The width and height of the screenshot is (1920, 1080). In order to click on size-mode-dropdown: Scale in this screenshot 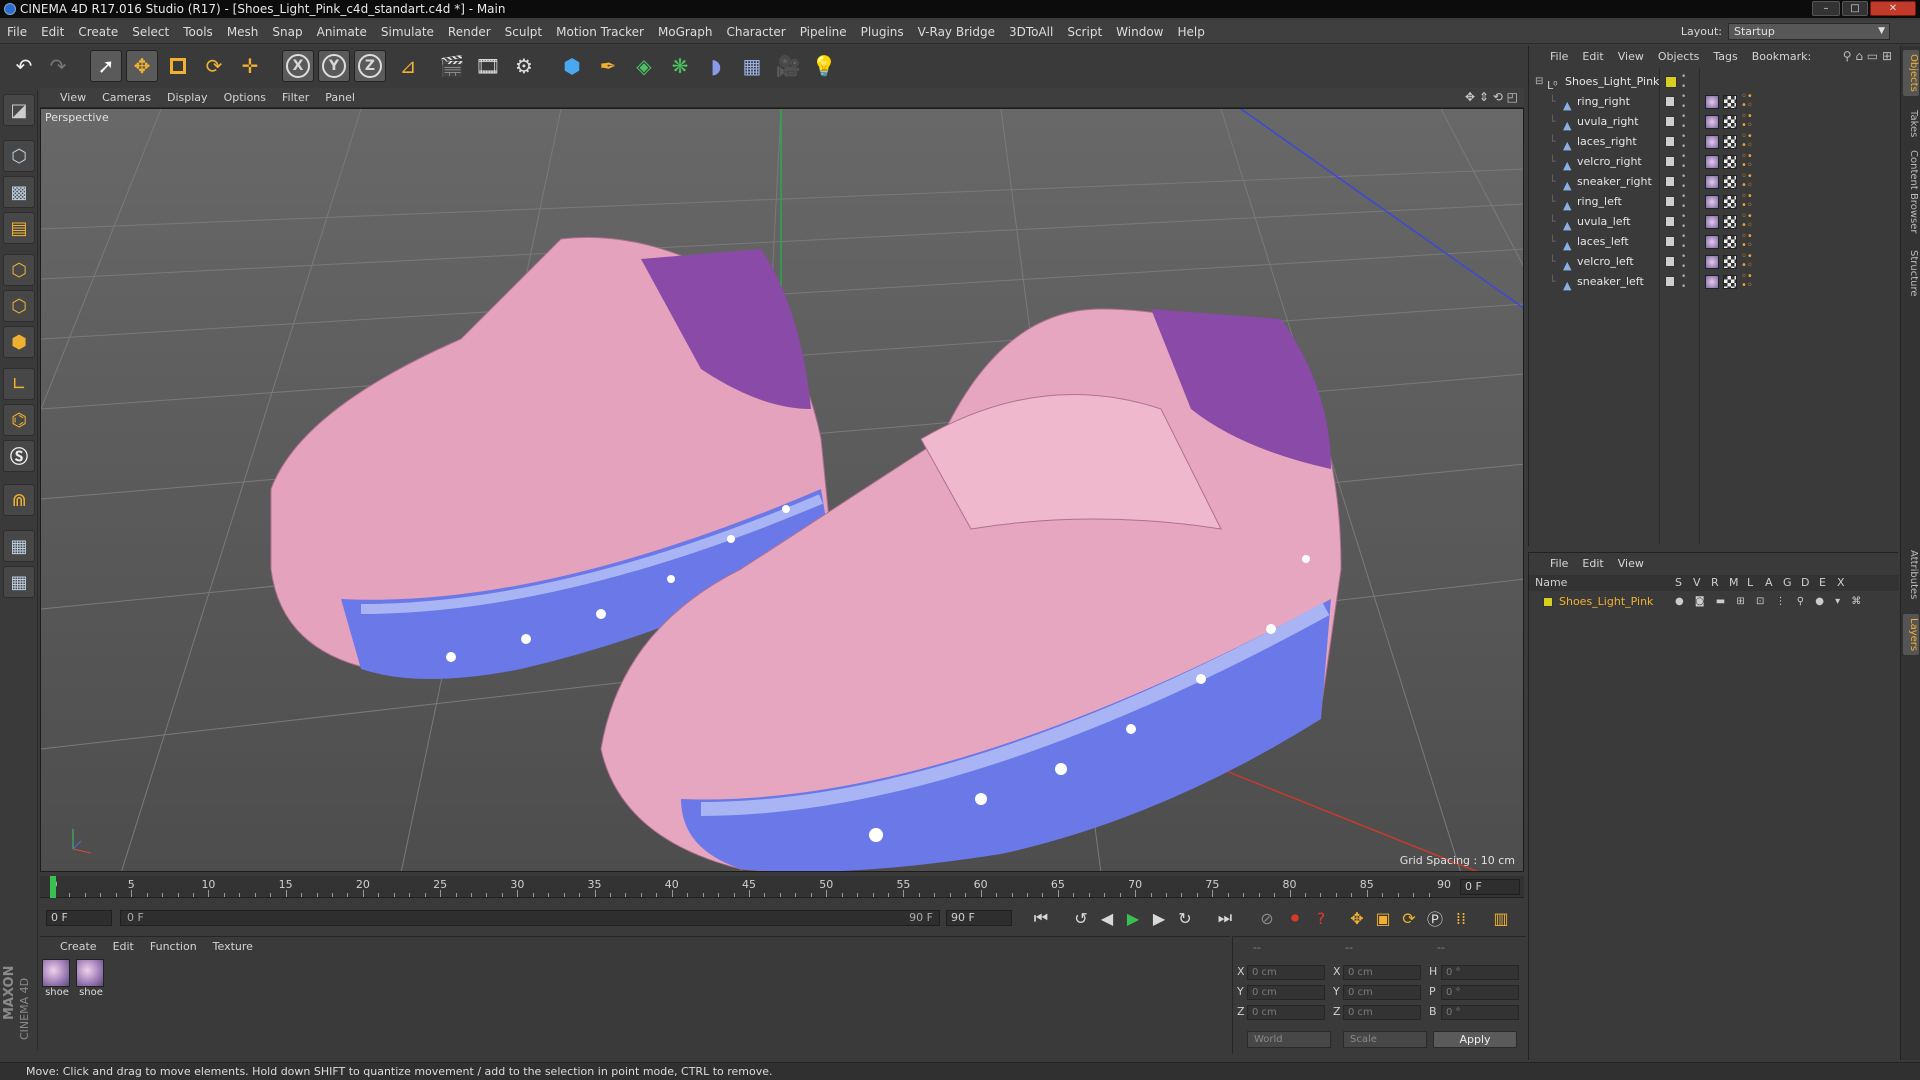, I will do `click(1385, 1039)`.